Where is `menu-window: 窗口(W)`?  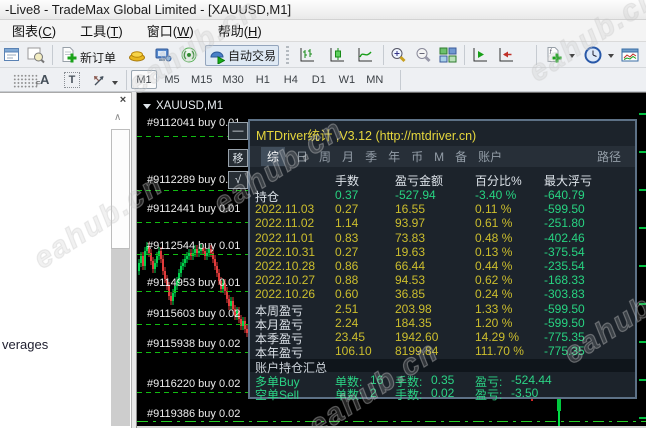 menu-window: 窗口(W) is located at coordinates (170, 30).